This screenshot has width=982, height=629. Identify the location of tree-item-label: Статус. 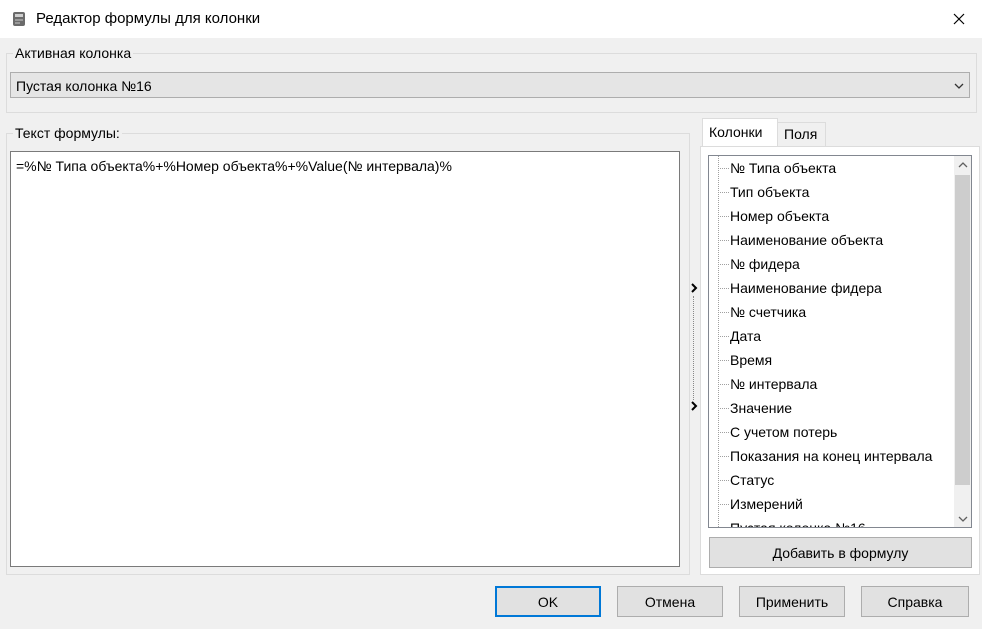
(752, 480).